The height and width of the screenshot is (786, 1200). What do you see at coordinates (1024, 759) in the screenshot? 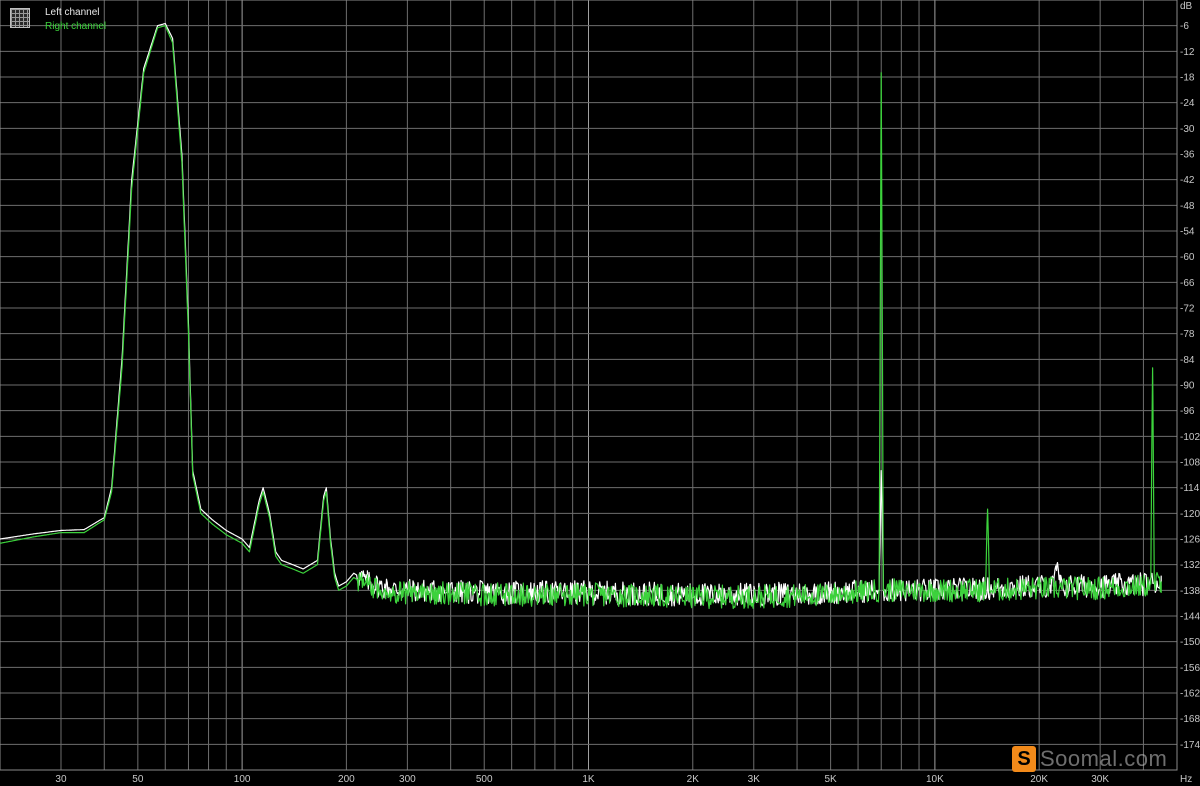
I see `soomal-logo-icon: S` at bounding box center [1024, 759].